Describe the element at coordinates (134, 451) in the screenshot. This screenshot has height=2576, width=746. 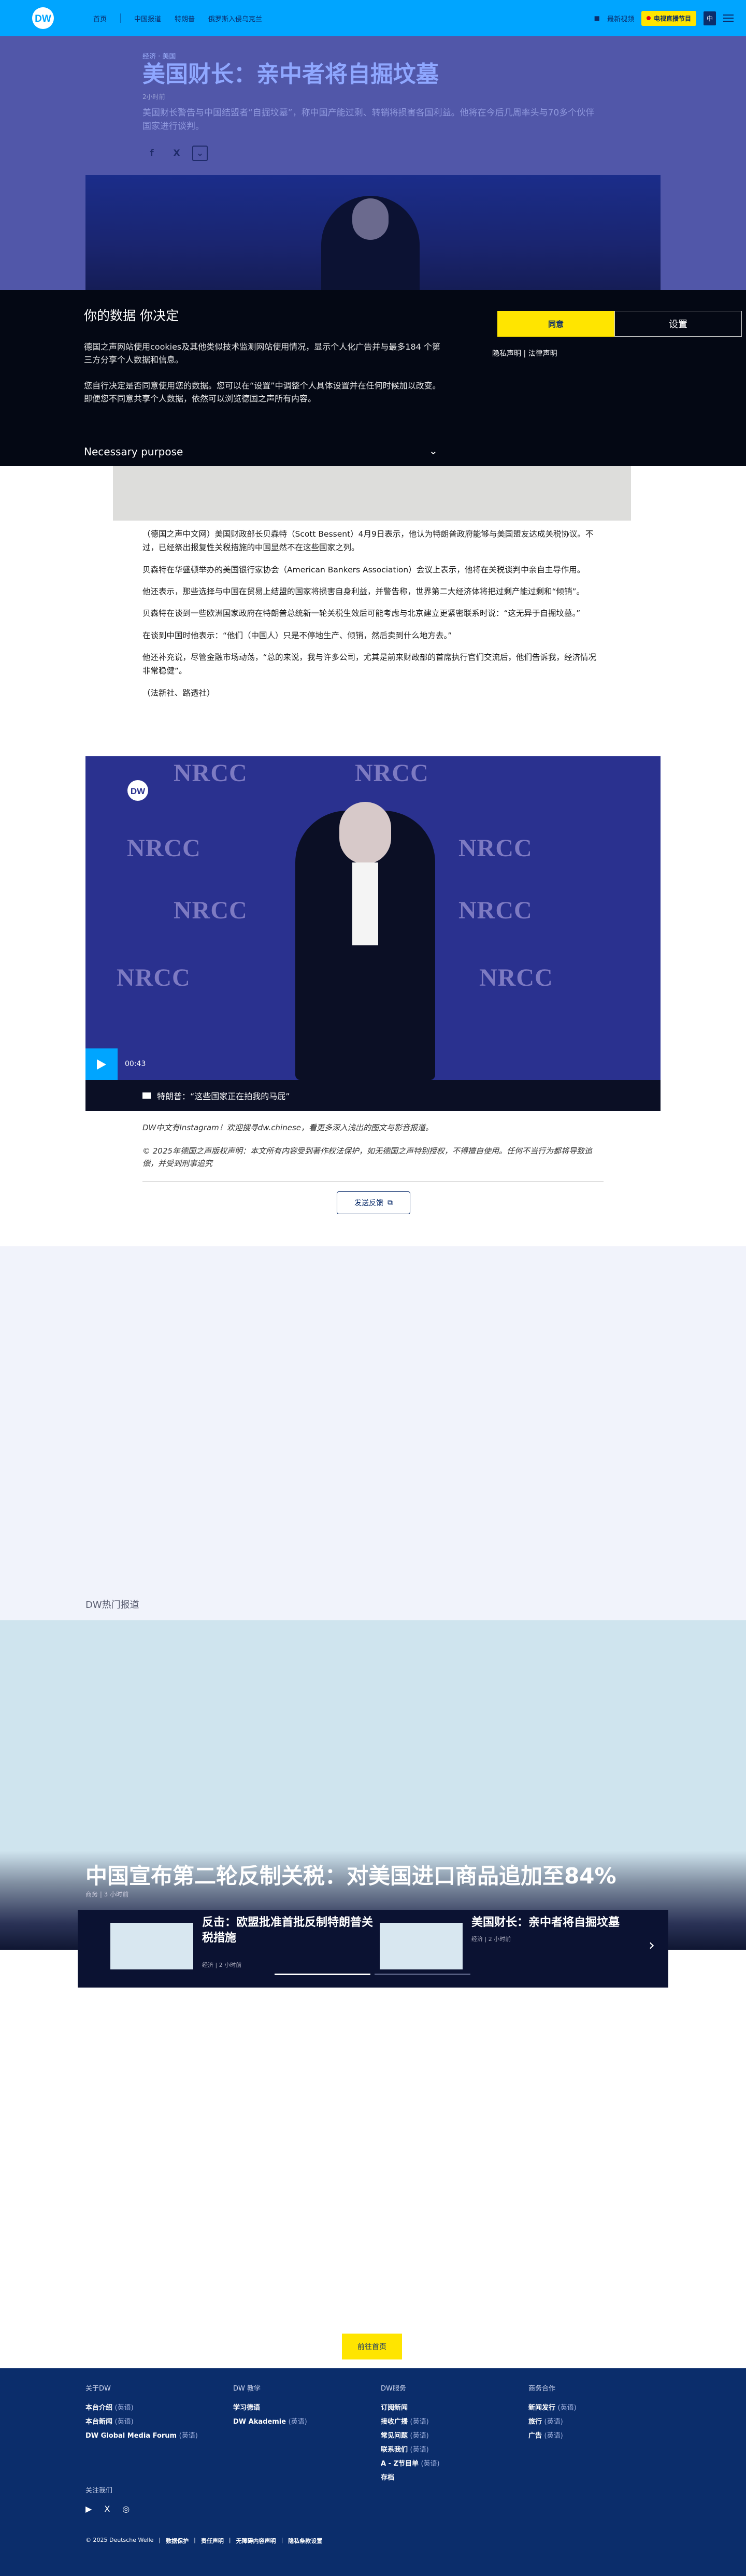
I see `necessary-purpose-toggle: Necessary purpose` at that location.